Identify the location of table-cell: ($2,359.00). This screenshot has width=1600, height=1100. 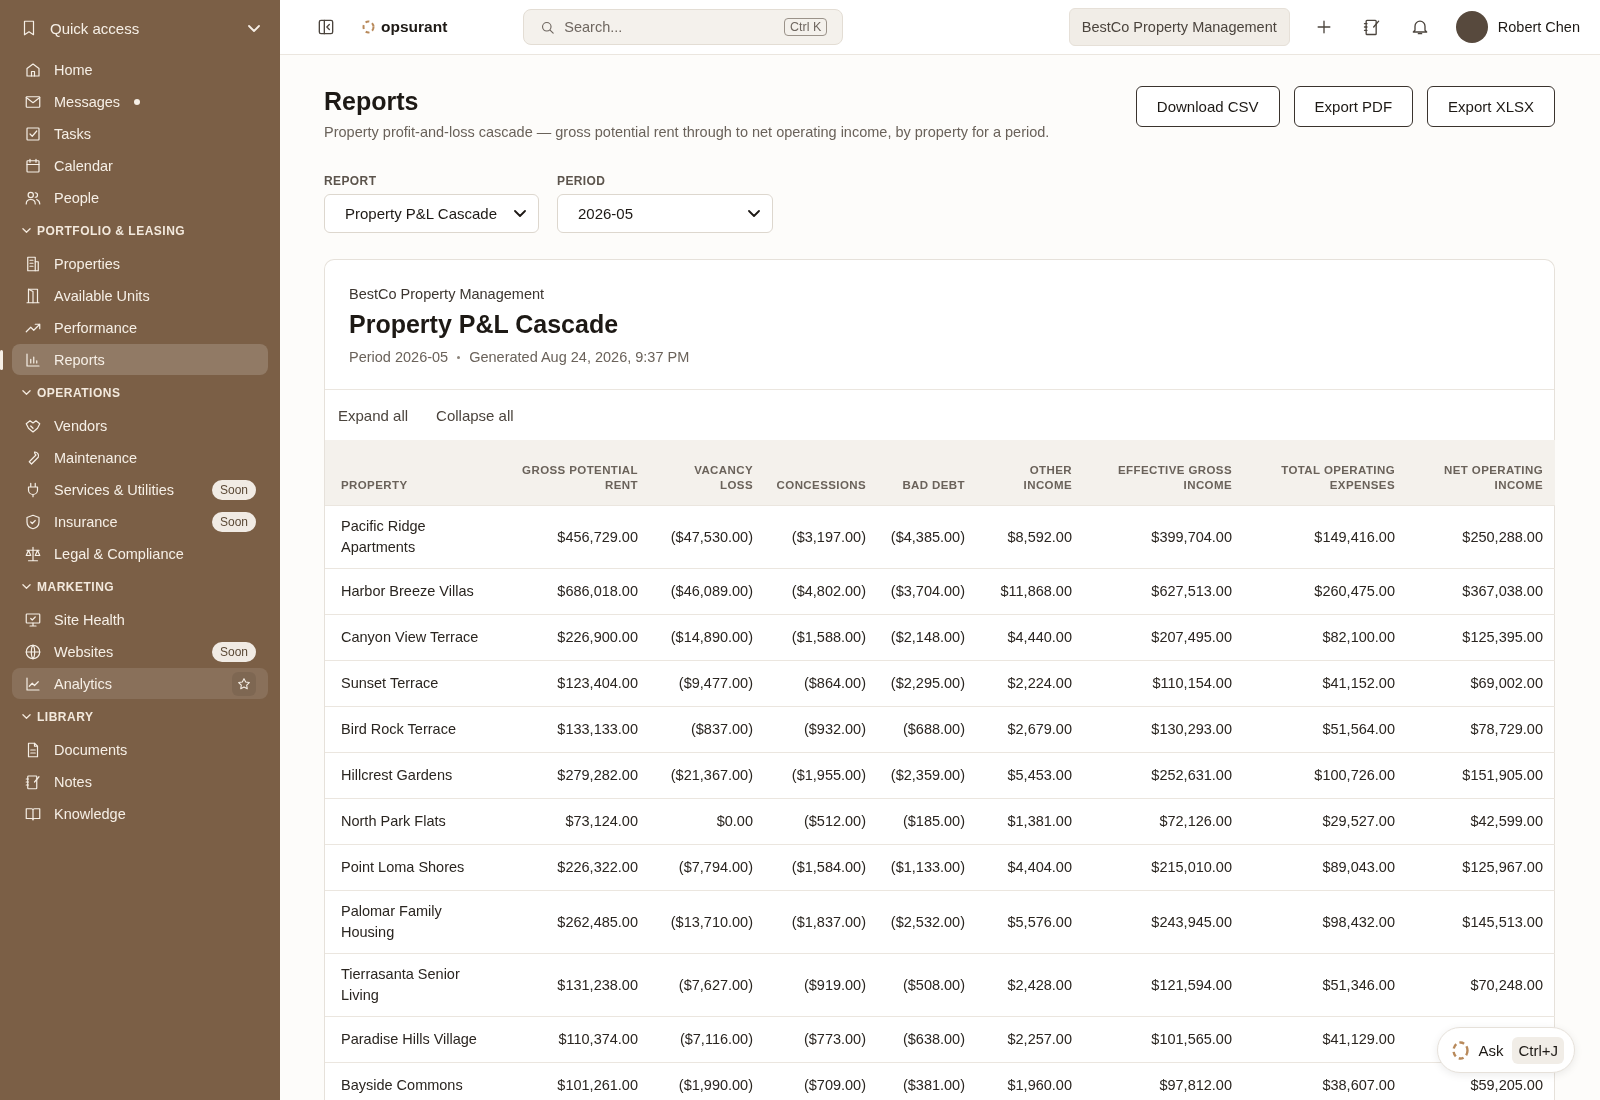
(927, 775).